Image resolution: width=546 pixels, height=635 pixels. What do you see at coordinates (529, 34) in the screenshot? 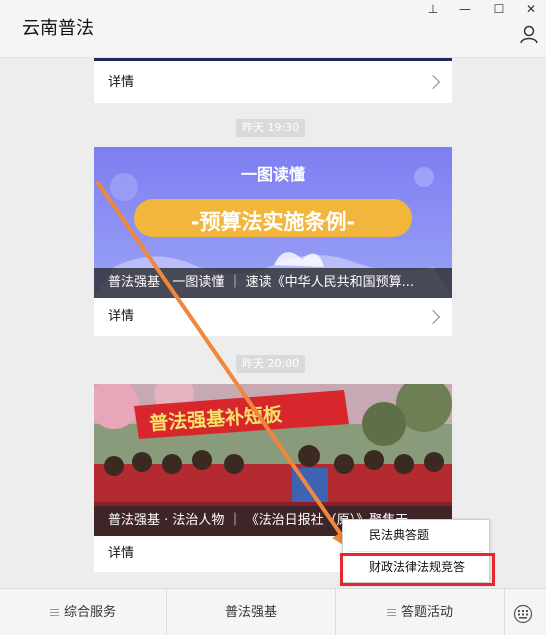
I see `user-profile-icon` at bounding box center [529, 34].